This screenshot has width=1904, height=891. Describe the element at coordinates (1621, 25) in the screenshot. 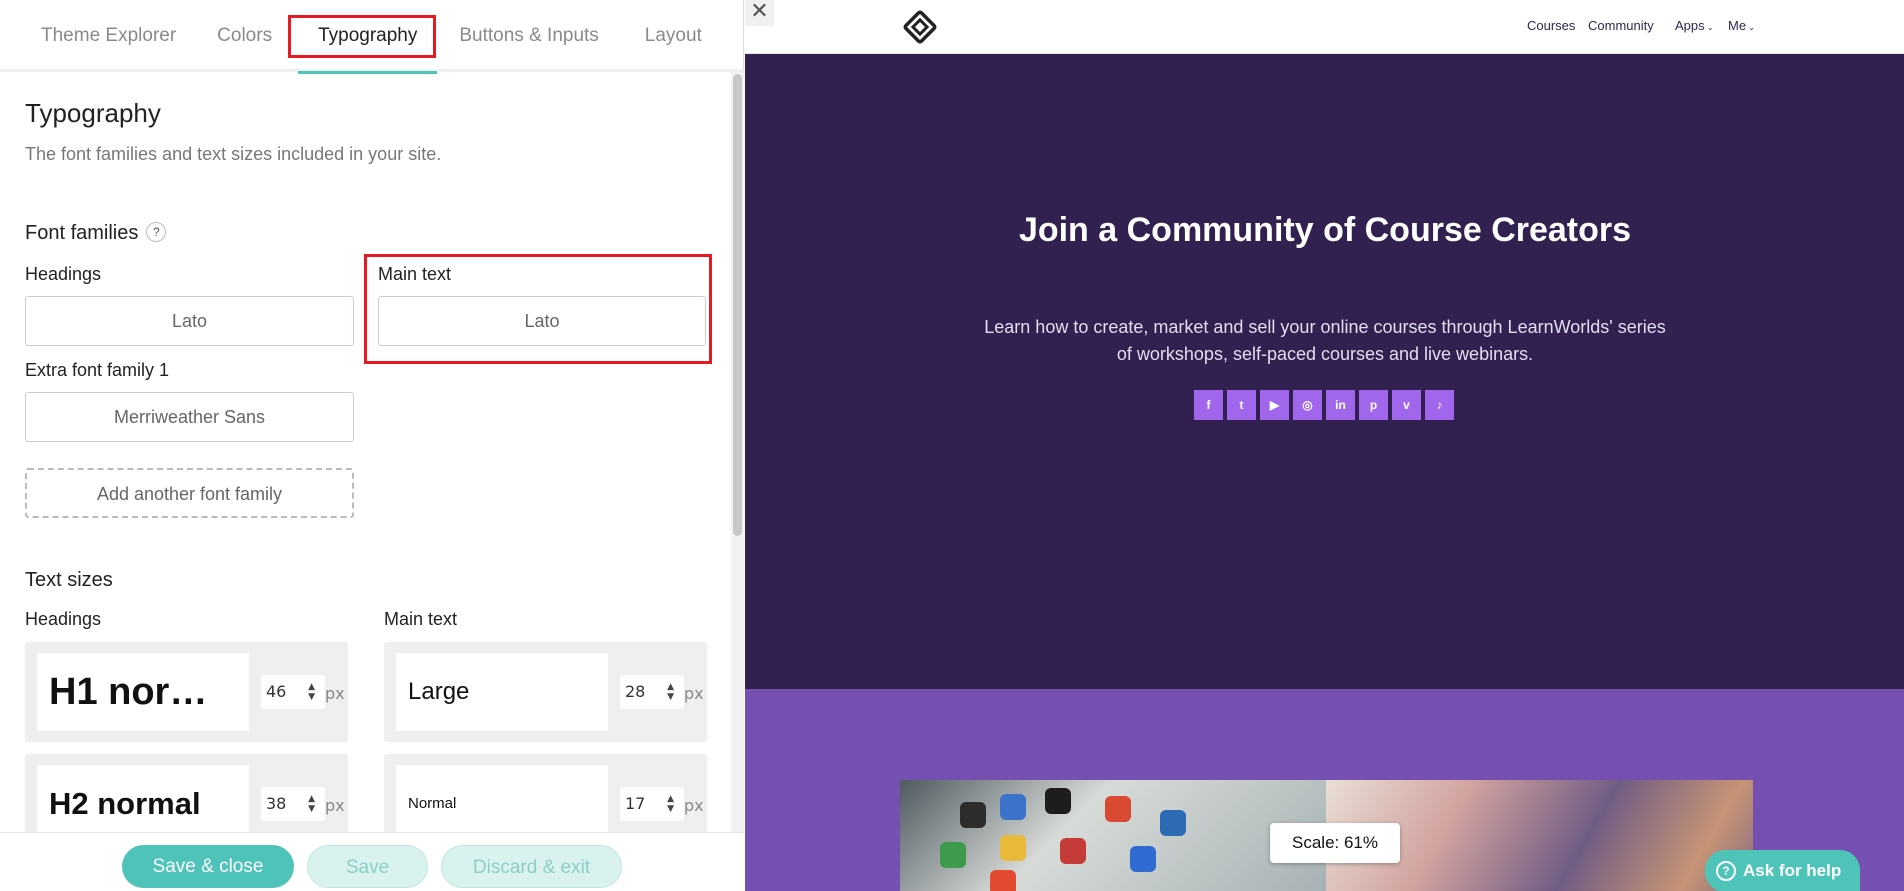

I see `nav-community: Community` at that location.